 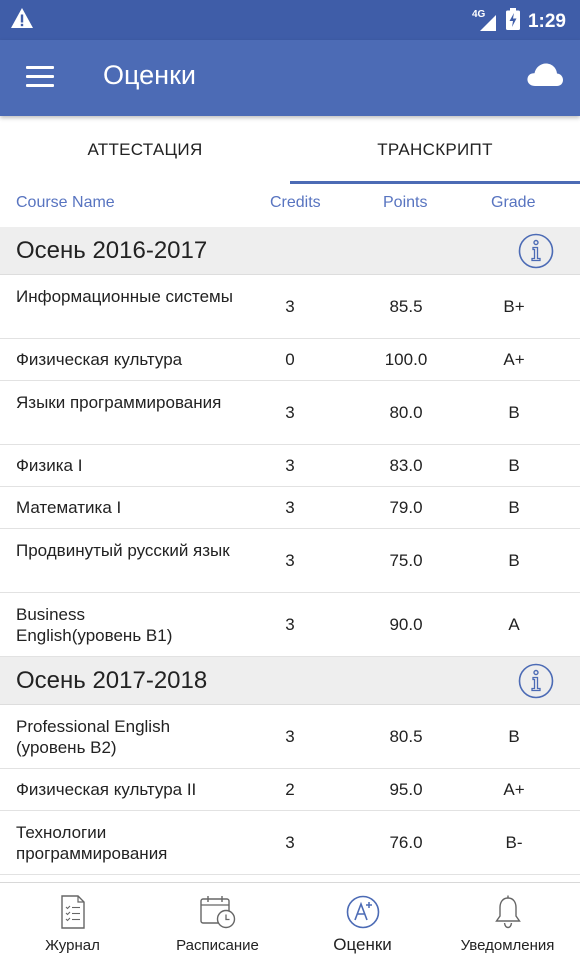 I want to click on tab-bar: АТТЕСТАЦИЯ ТРАНСКРИПТ, so click(x=290, y=150).